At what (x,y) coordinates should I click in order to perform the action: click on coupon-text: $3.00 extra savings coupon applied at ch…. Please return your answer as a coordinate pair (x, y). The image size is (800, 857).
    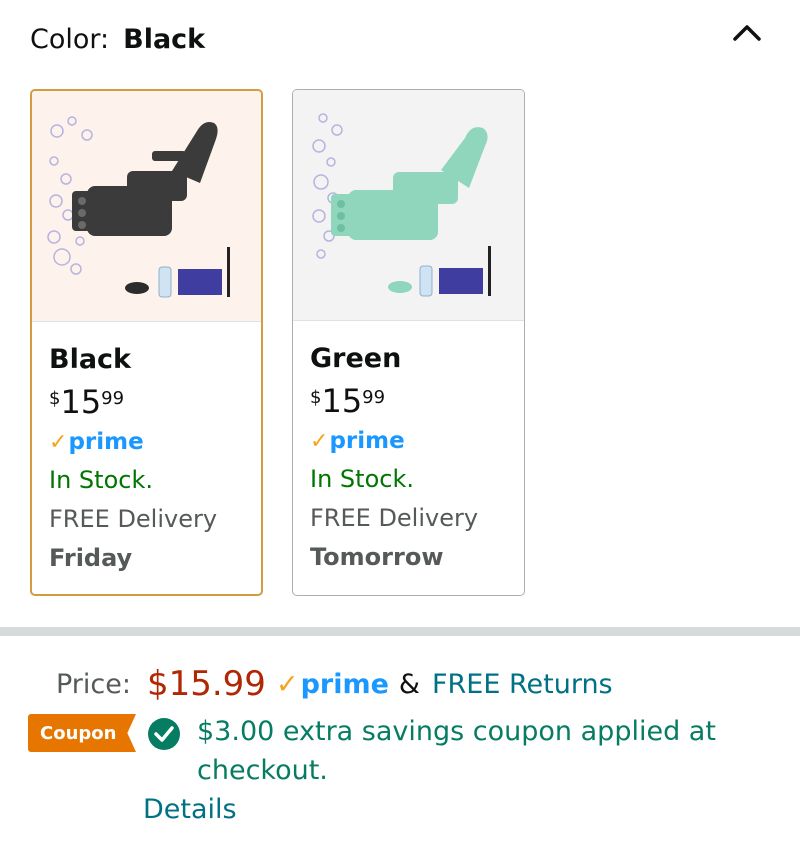
    Looking at the image, I should click on (456, 751).